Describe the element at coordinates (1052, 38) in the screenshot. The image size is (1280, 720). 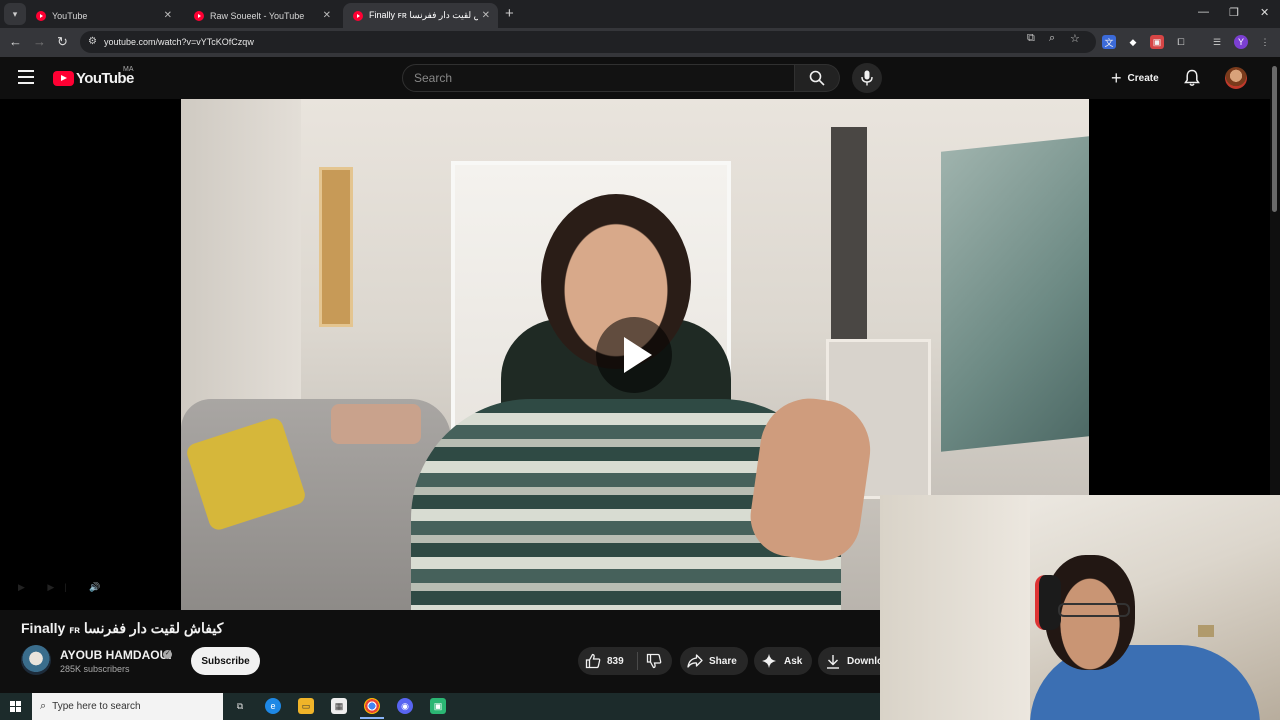
I see `zoom-icon: ⌕` at that location.